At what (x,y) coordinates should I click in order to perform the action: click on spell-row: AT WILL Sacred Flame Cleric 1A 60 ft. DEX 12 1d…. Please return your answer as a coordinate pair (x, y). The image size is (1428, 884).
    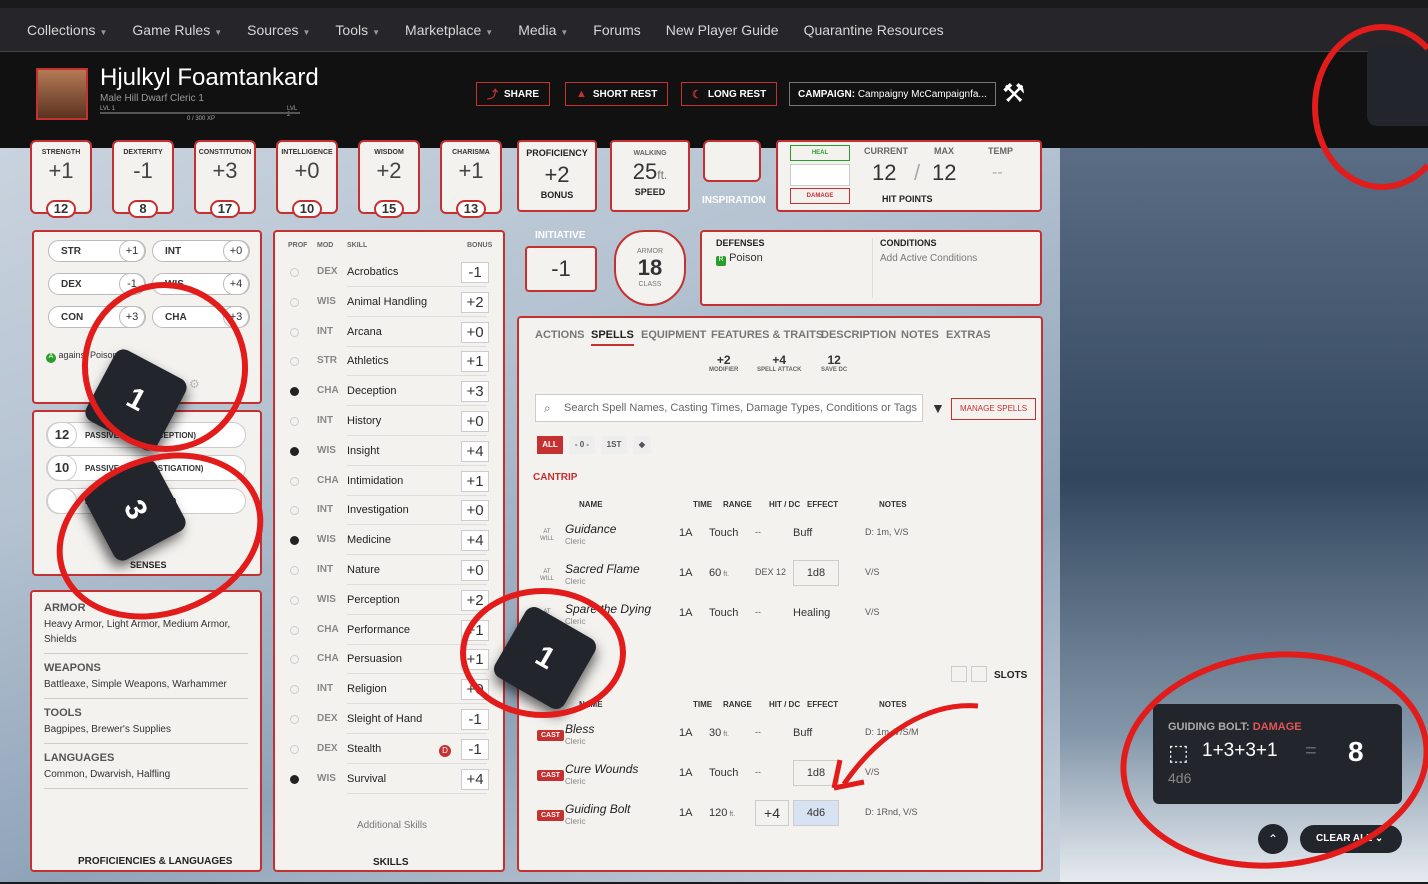
    Looking at the image, I should click on (780, 577).